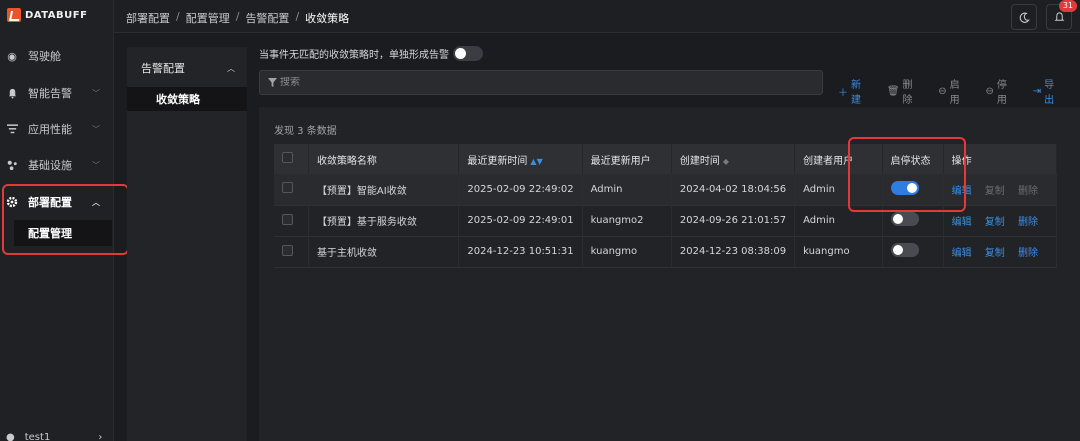  Describe the element at coordinates (267, 18) in the screenshot. I see `breadcrumb-item: 告警配置` at that location.